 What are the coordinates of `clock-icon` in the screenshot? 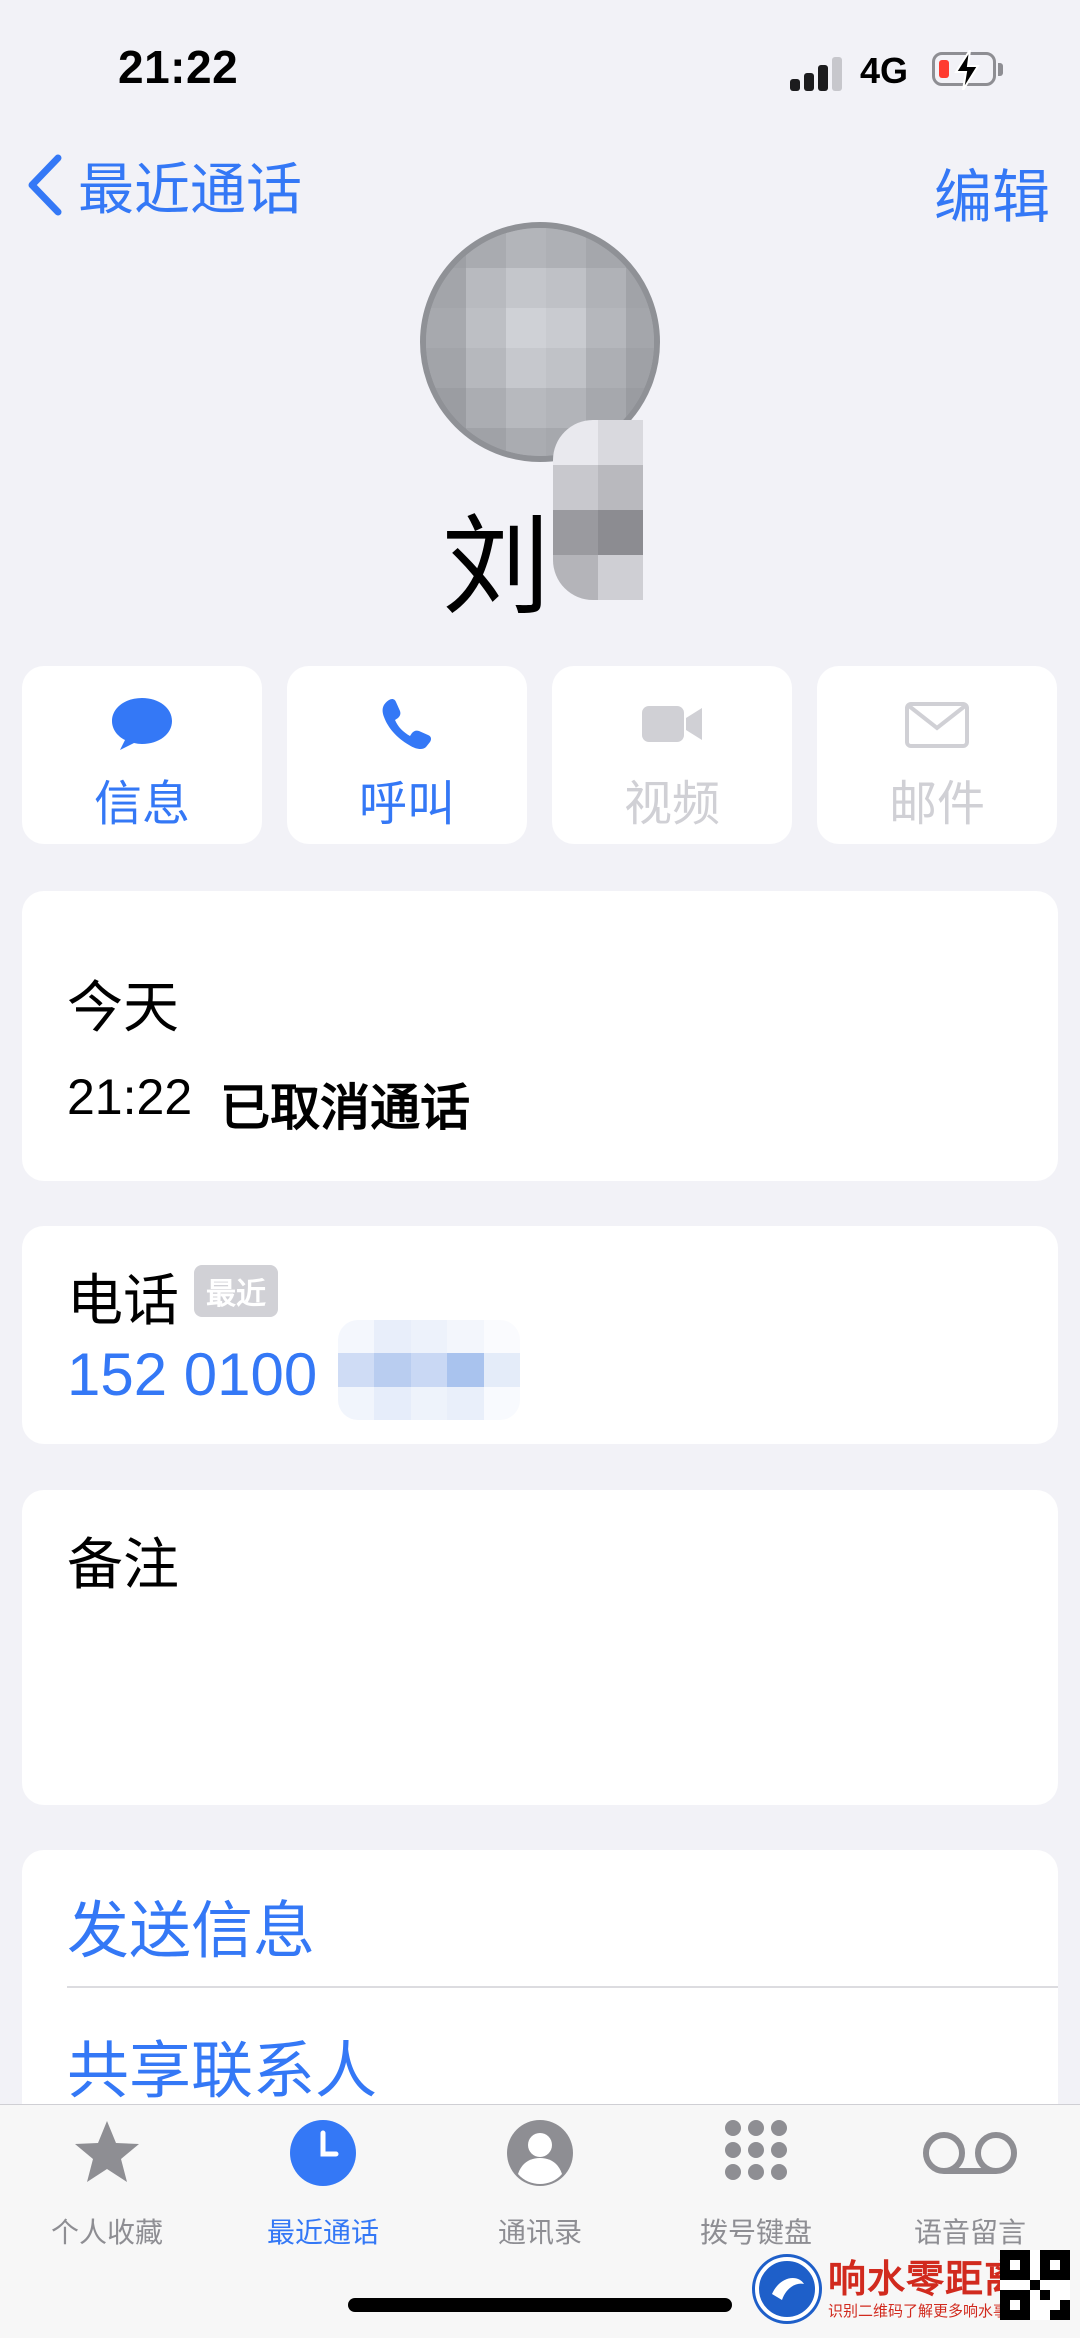 It's located at (323, 2153).